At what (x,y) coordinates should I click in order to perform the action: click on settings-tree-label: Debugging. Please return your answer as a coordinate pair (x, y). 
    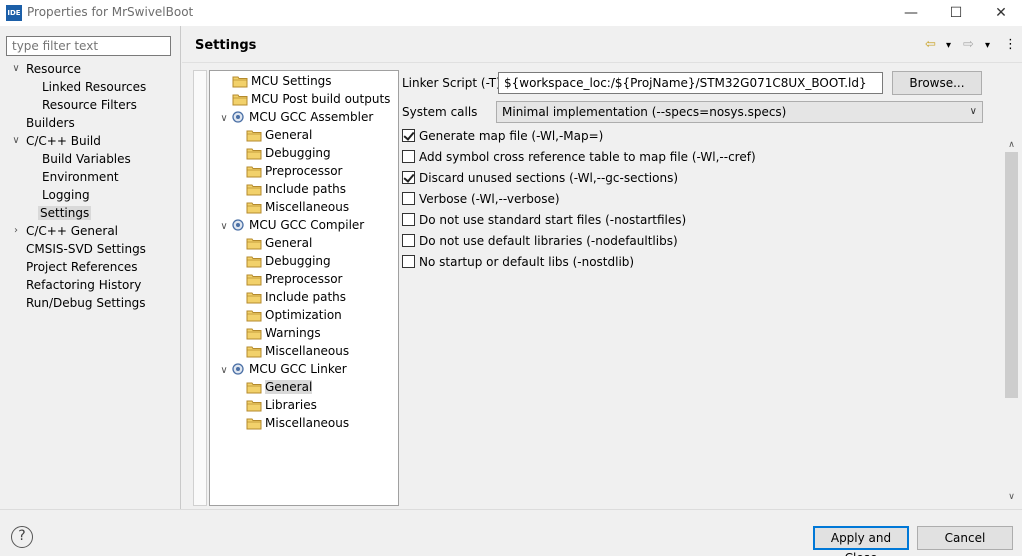
    Looking at the image, I should click on (298, 261).